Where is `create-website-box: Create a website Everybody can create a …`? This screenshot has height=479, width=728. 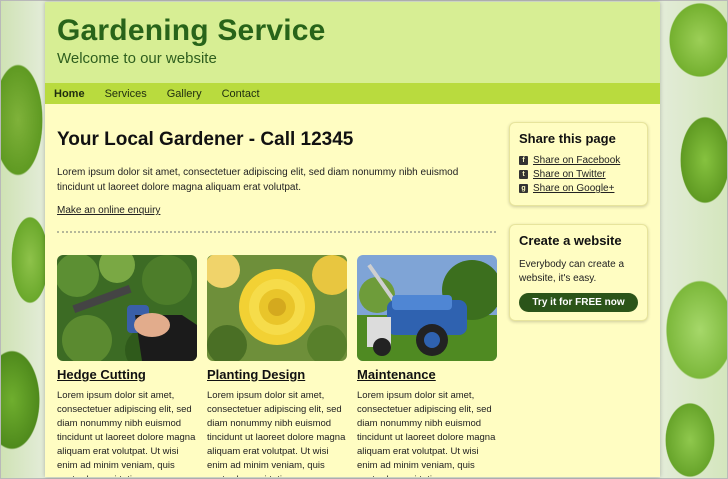
create-website-box: Create a website Everybody can create a … is located at coordinates (578, 272).